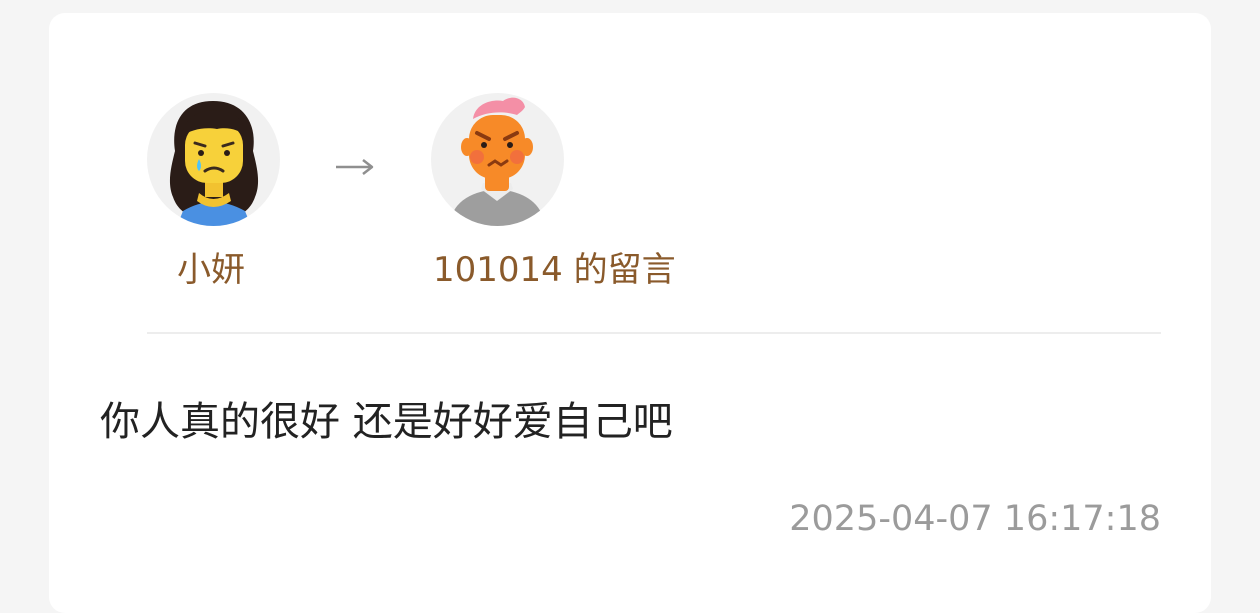 The image size is (1260, 613). I want to click on message-timestamp: 2025-04-07 16:17:18, so click(975, 519).